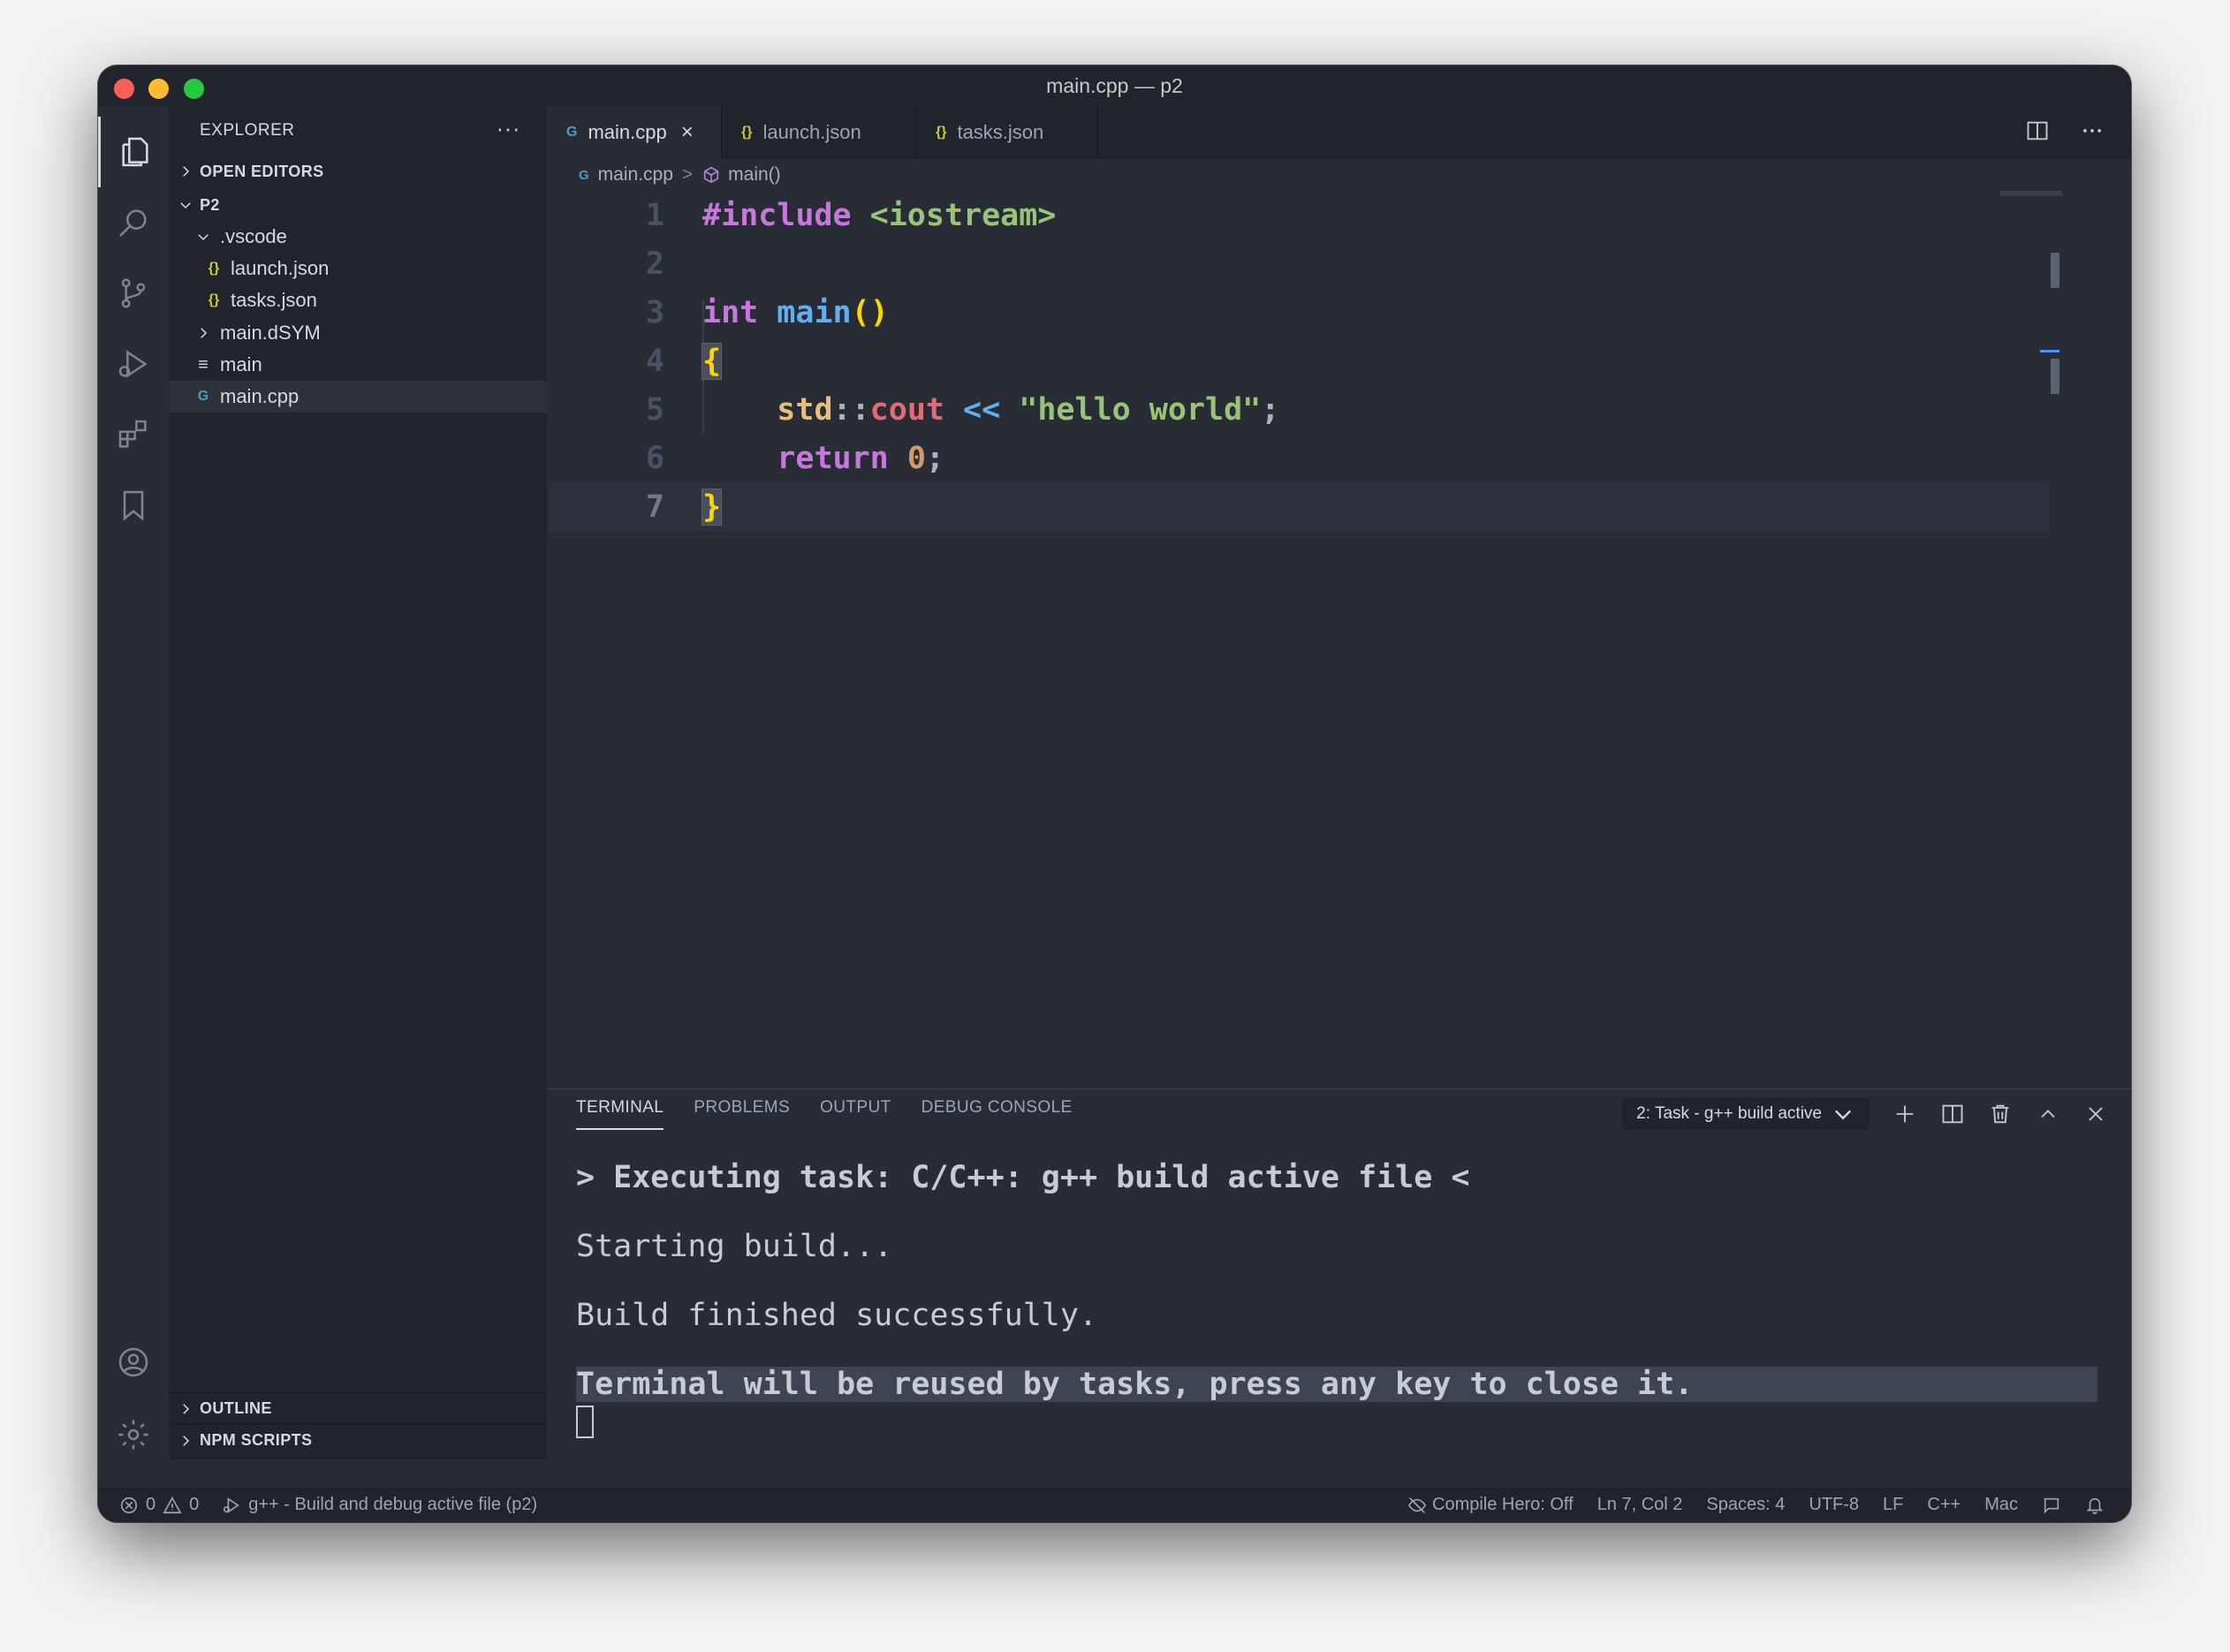  Describe the element at coordinates (742, 1114) in the screenshot. I see `tab-problems: PROBLEMS` at that location.